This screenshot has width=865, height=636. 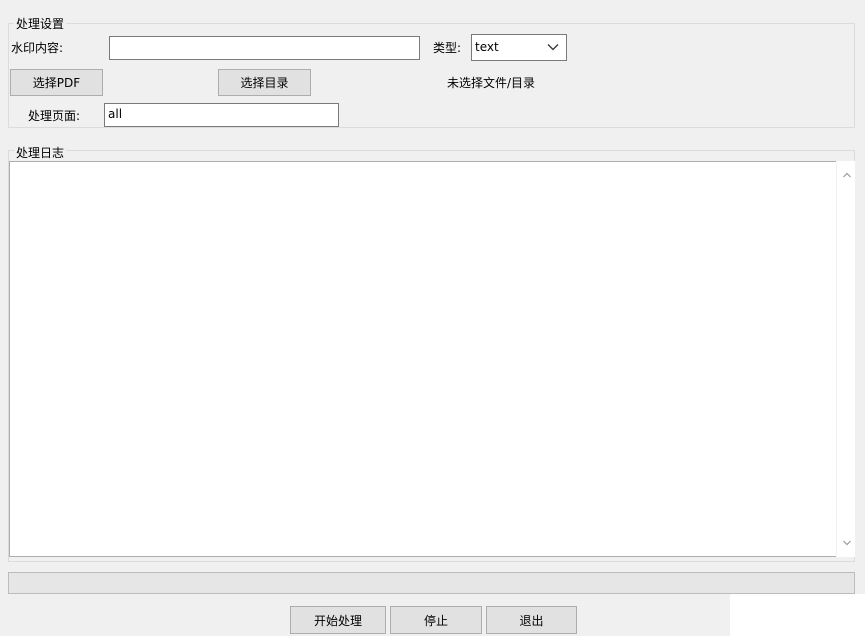 What do you see at coordinates (264, 48) in the screenshot?
I see `watermark-input` at bounding box center [264, 48].